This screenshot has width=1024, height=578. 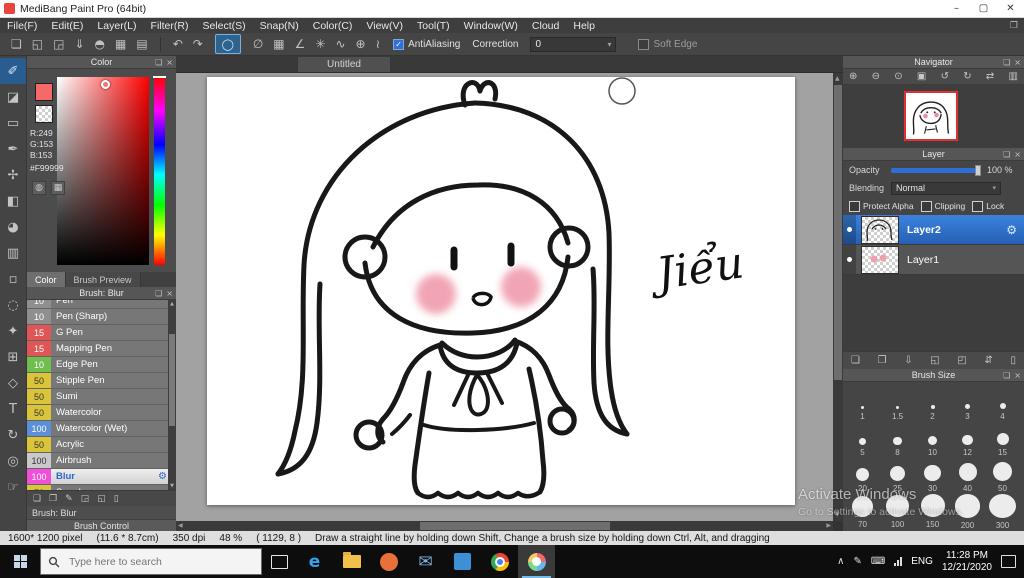 I want to click on language-indicator: ENG, so click(x=922, y=561).